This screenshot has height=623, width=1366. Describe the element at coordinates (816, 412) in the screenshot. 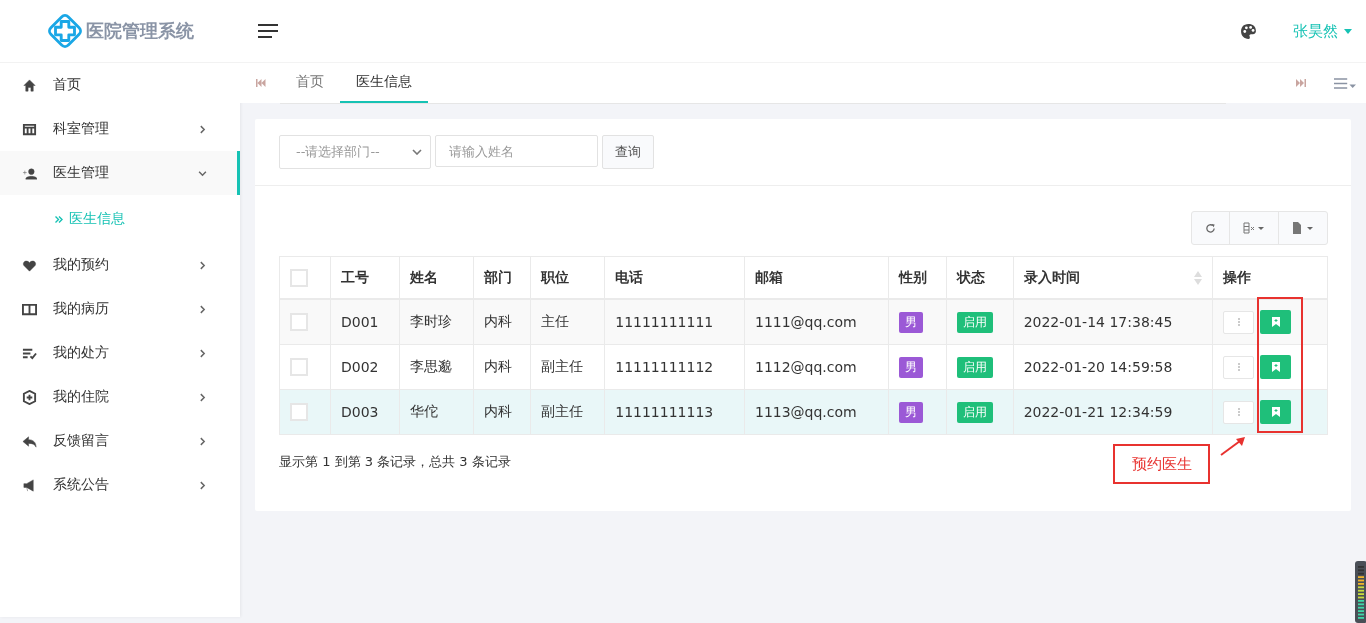

I see `table-cell: 1113@qq.com` at that location.